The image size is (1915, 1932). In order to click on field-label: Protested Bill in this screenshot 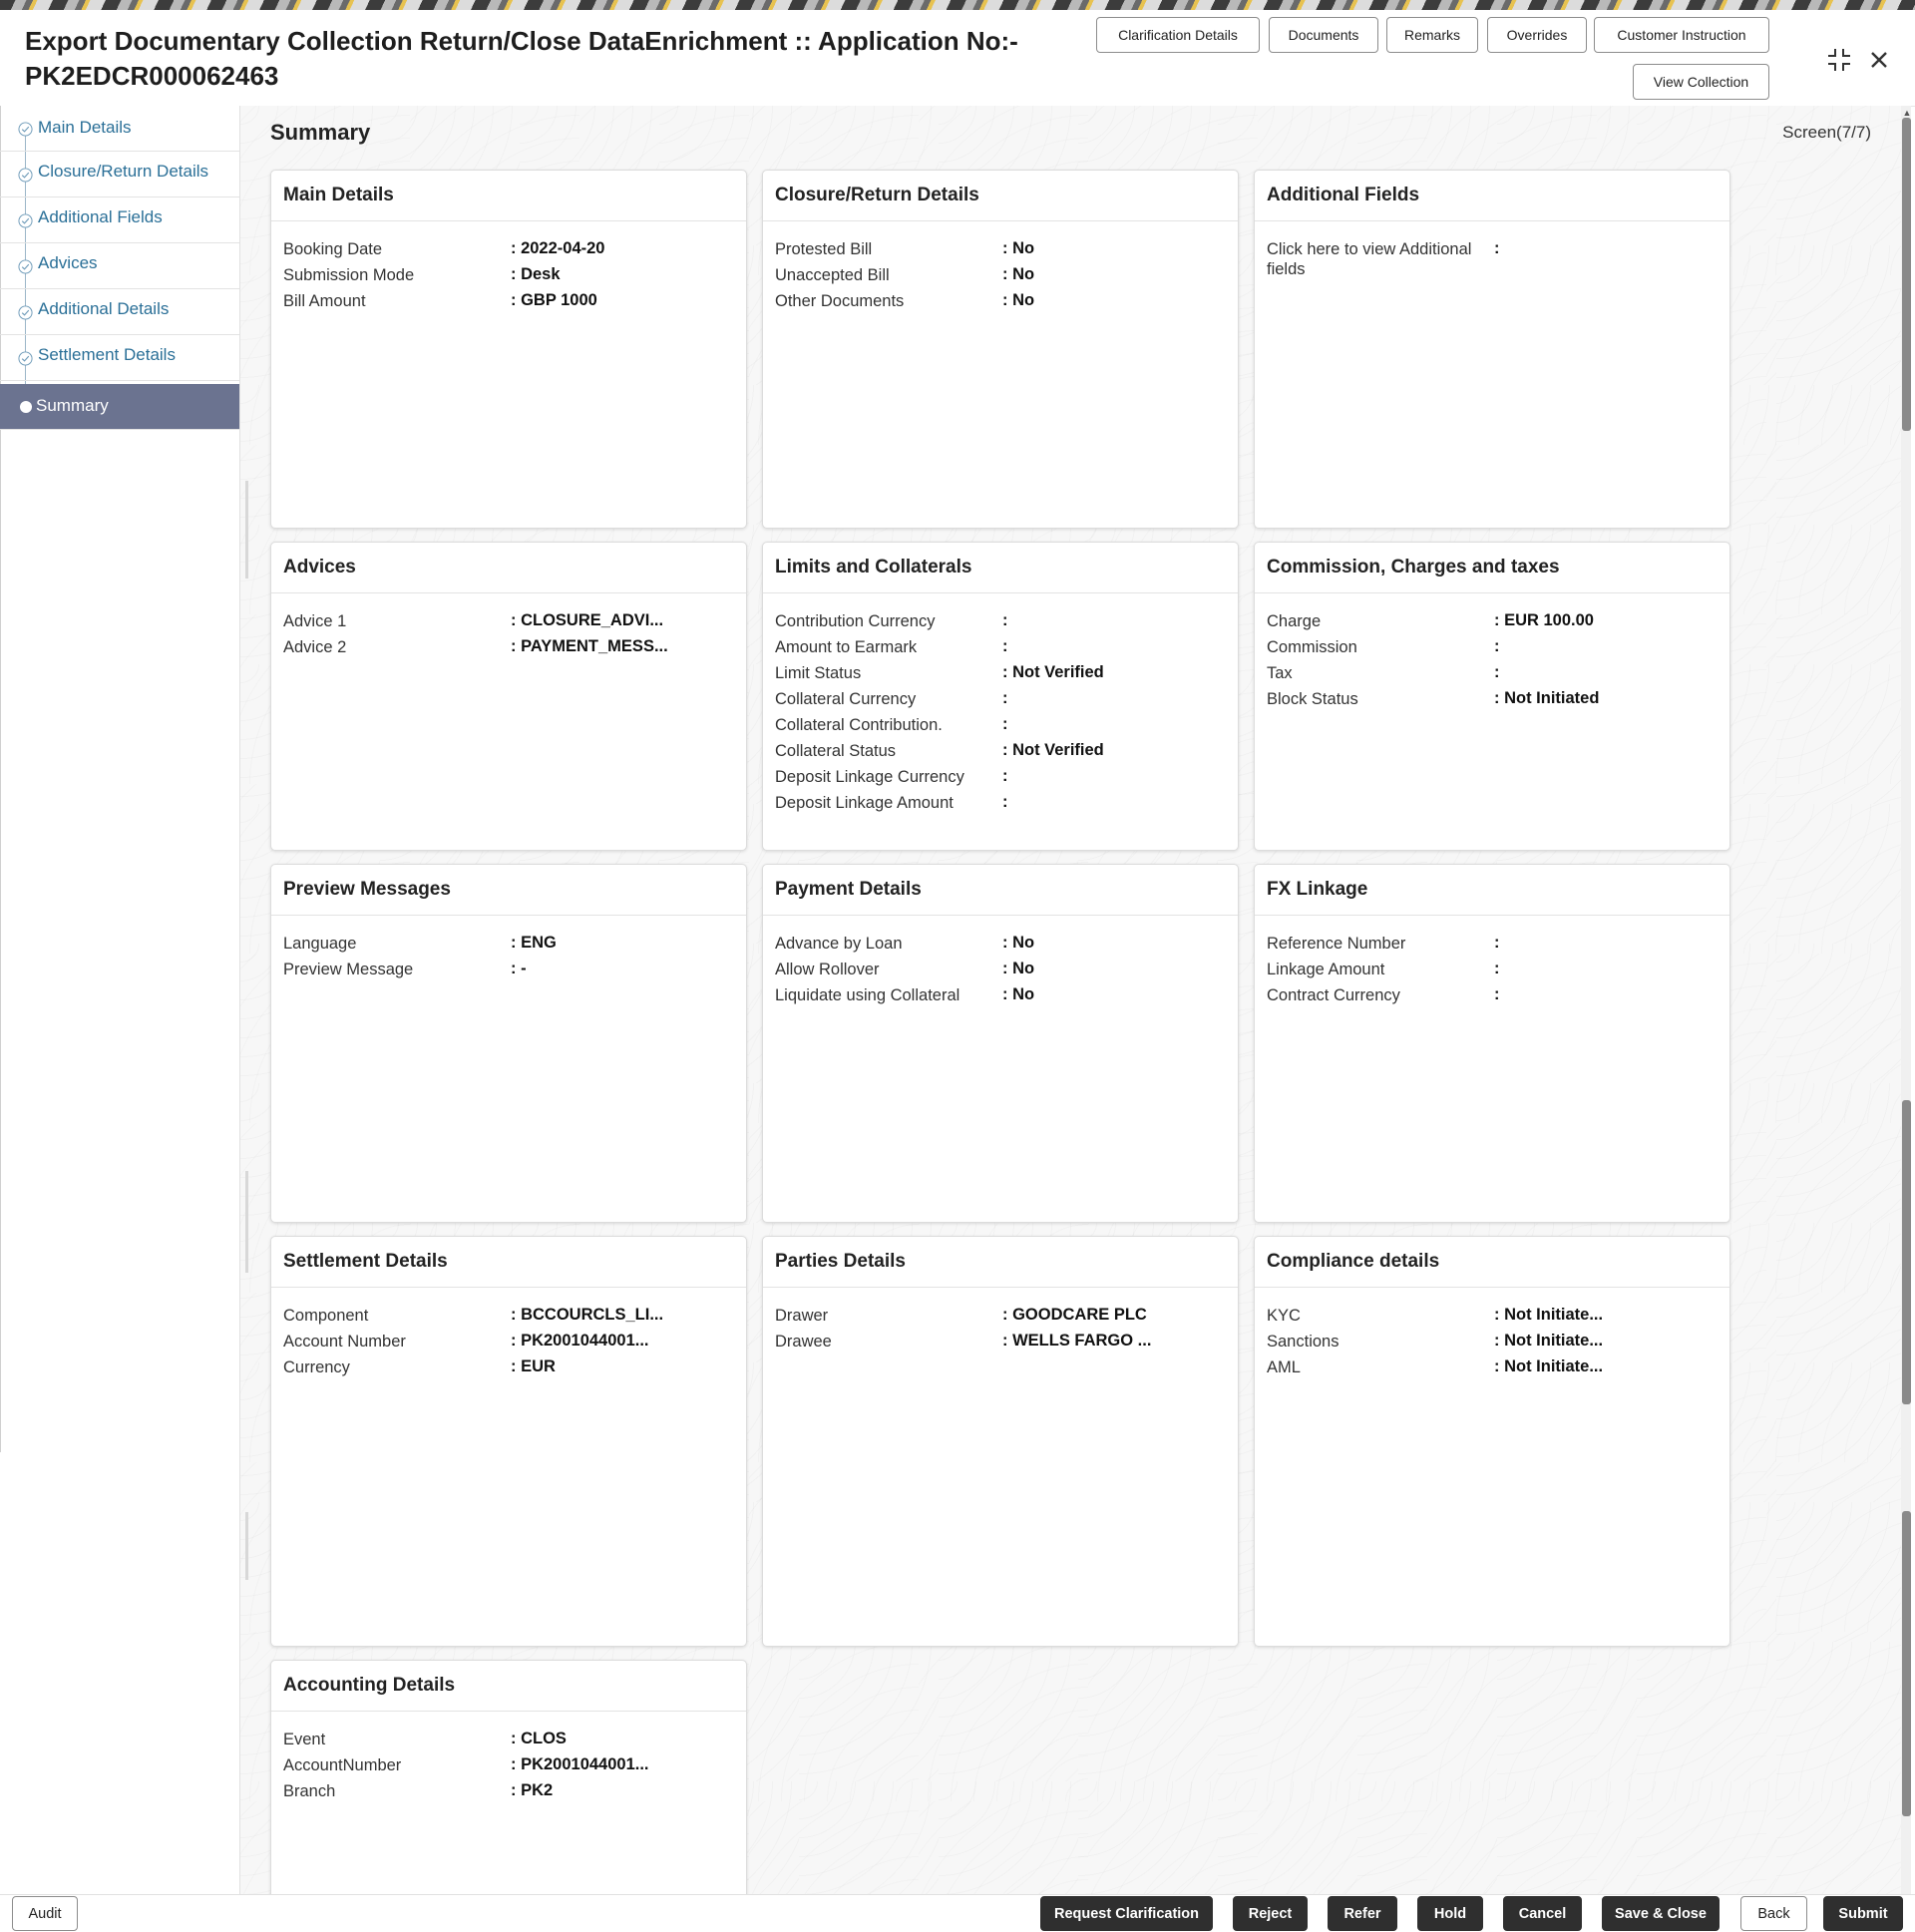, I will do `click(824, 249)`.